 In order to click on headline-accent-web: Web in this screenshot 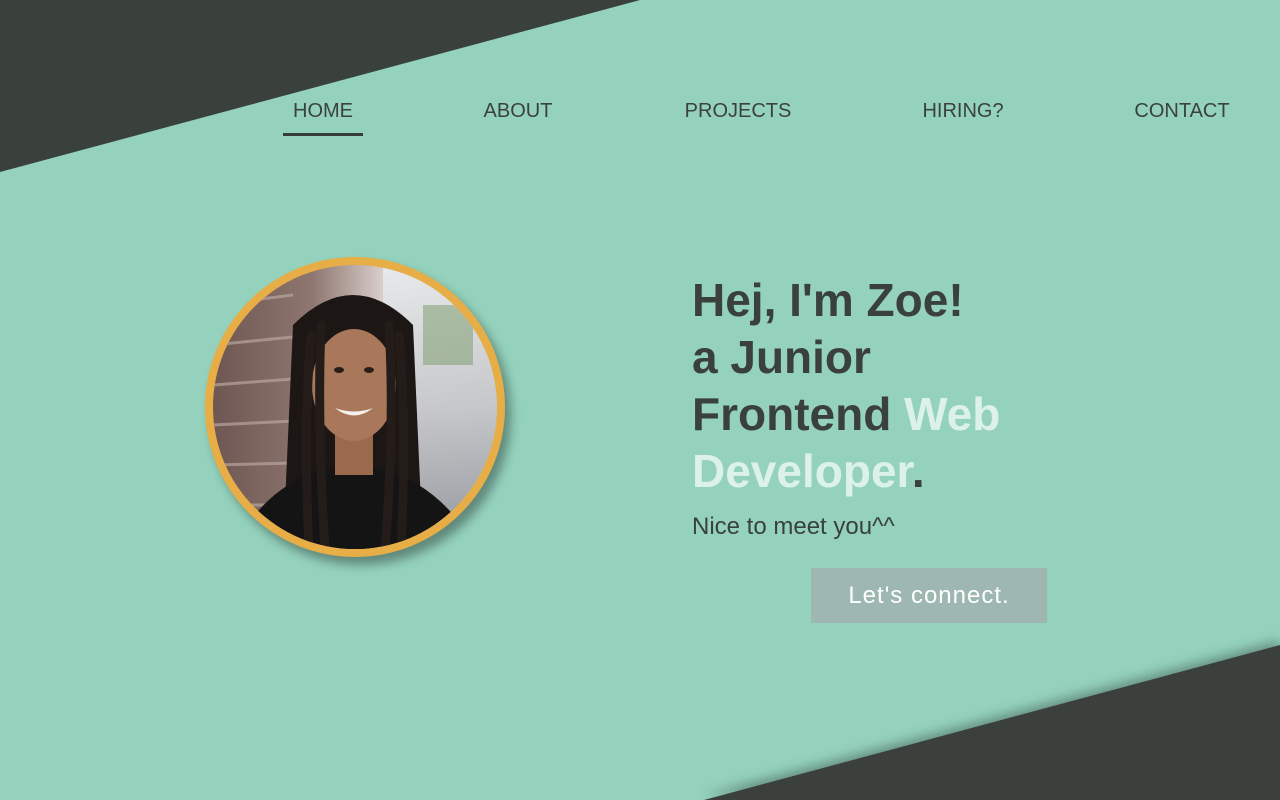, I will do `click(952, 414)`.